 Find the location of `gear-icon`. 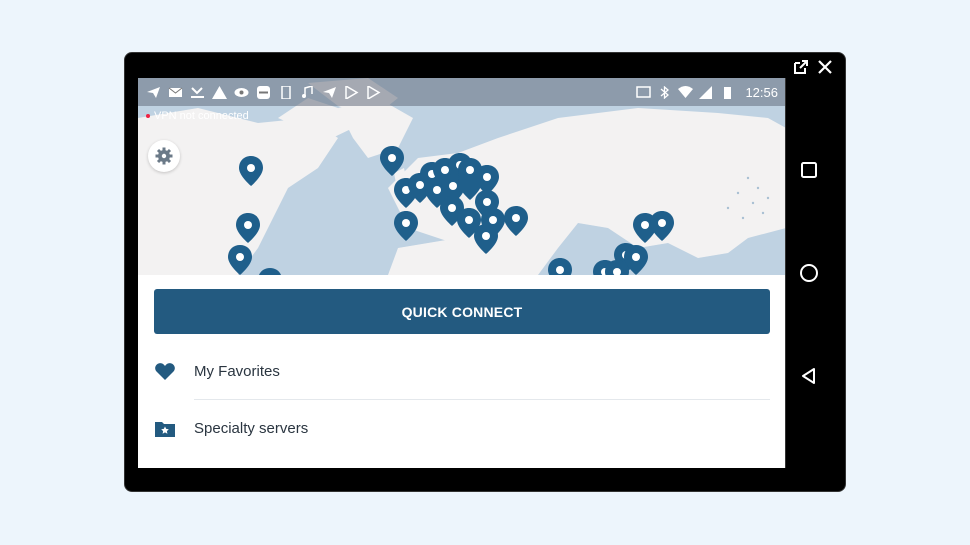

gear-icon is located at coordinates (164, 156).